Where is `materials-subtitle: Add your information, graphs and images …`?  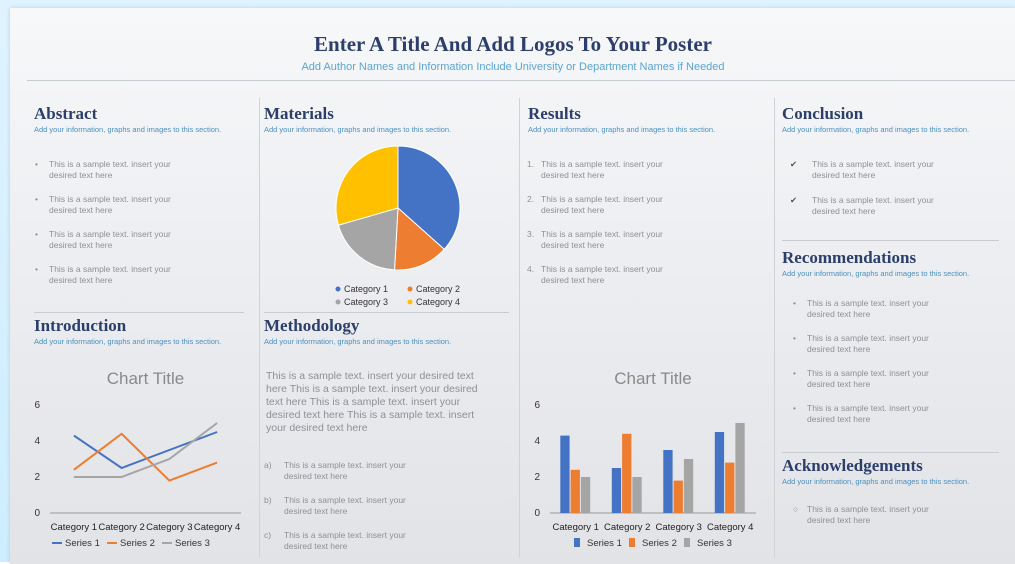
materials-subtitle: Add your information, graphs and images … is located at coordinates (358, 129).